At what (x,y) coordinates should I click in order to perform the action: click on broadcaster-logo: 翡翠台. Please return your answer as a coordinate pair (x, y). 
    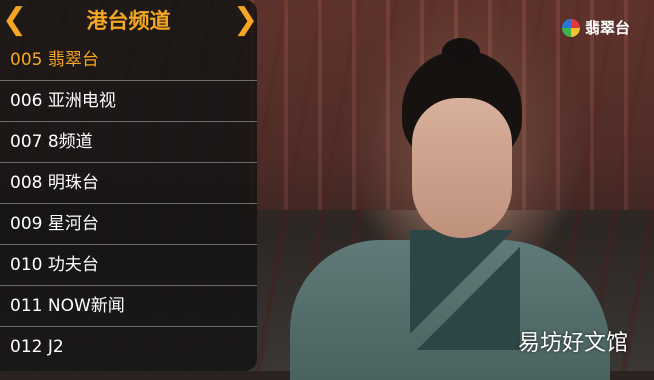
    Looking at the image, I should click on (595, 28).